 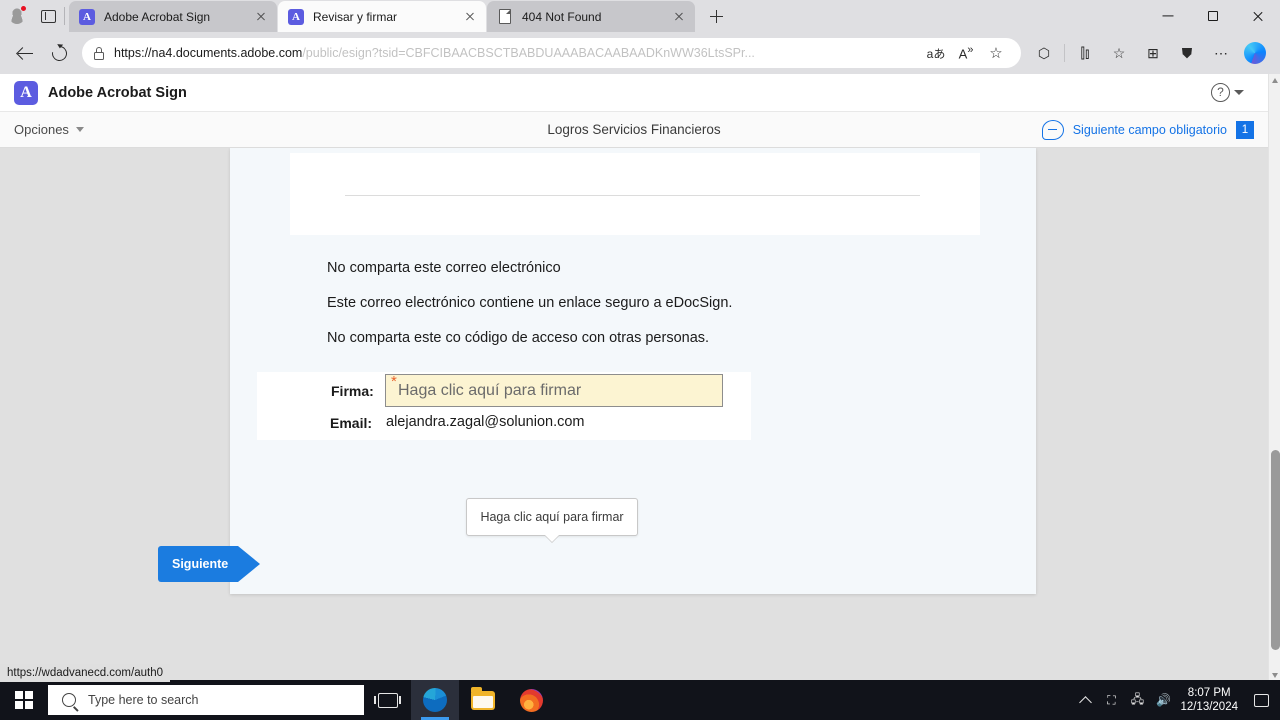 What do you see at coordinates (562, 16) in the screenshot?
I see `tab-title: 404 Not Found` at bounding box center [562, 16].